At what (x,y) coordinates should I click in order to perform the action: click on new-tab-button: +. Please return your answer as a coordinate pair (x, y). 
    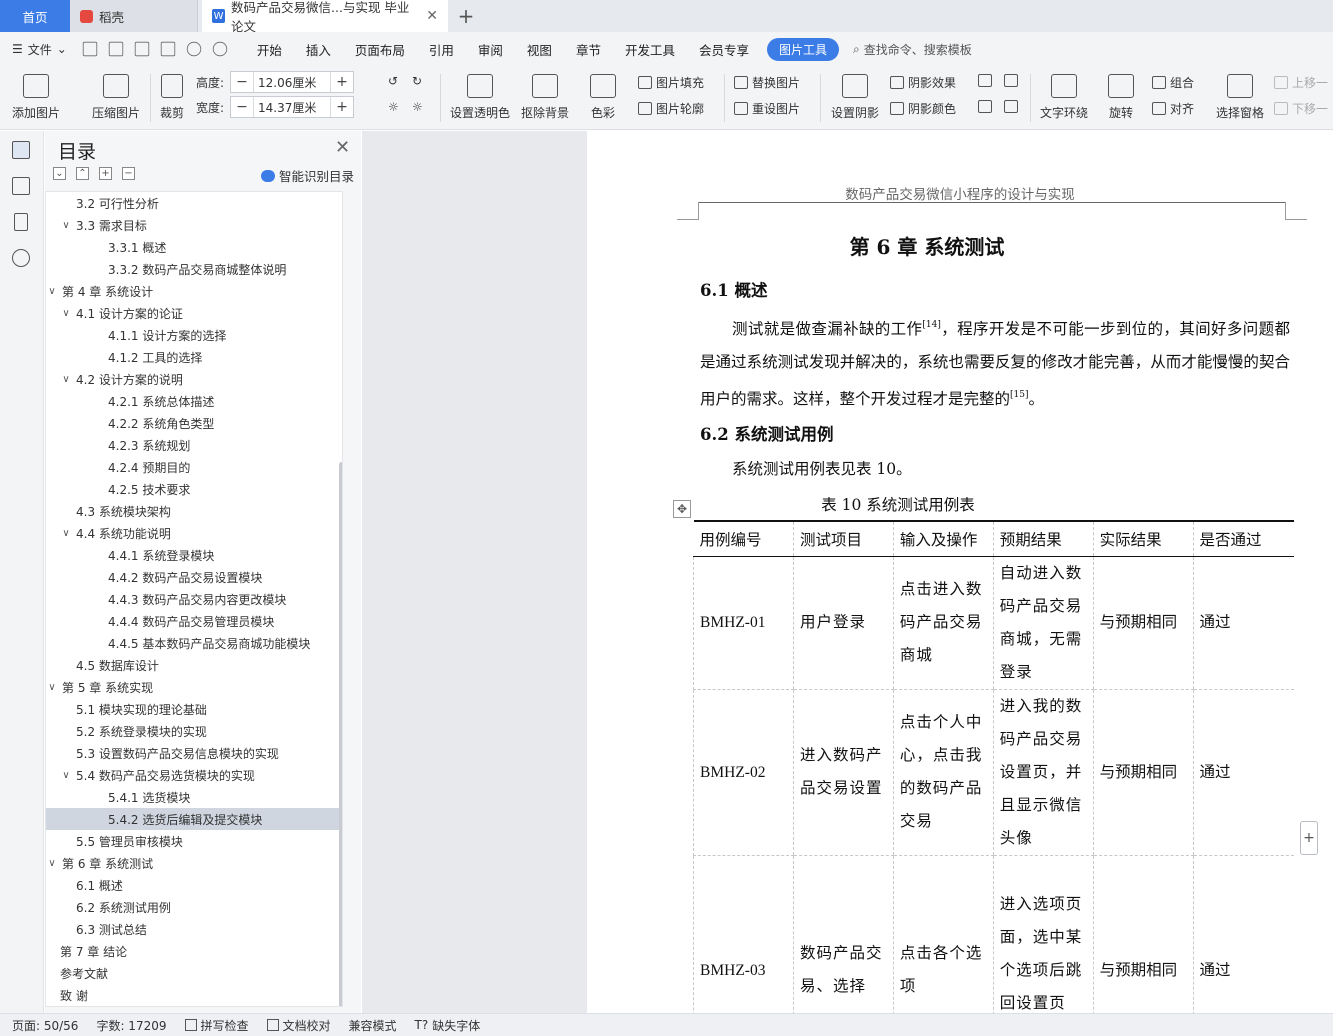
    Looking at the image, I should click on (466, 16).